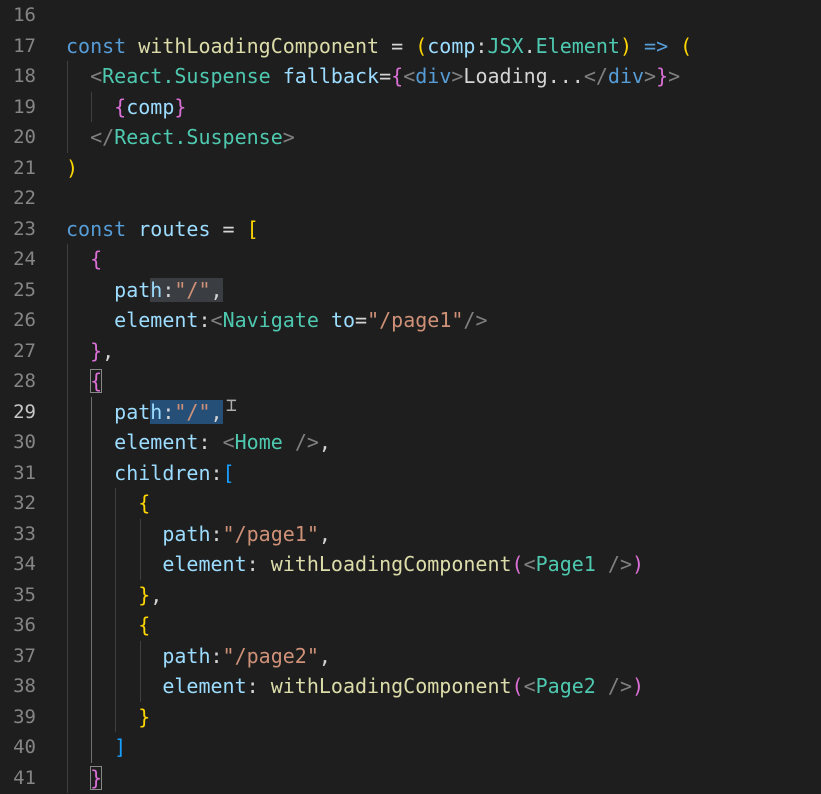 The height and width of the screenshot is (794, 821). I want to click on code-line: 22, so click(410, 198).